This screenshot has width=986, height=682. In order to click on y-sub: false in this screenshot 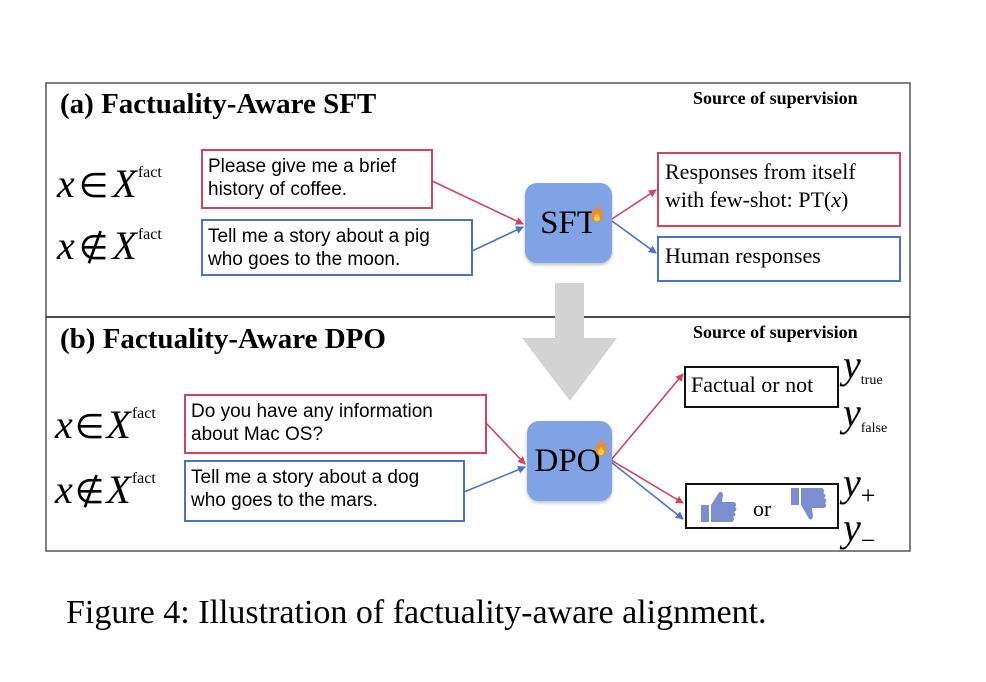, I will do `click(874, 428)`.